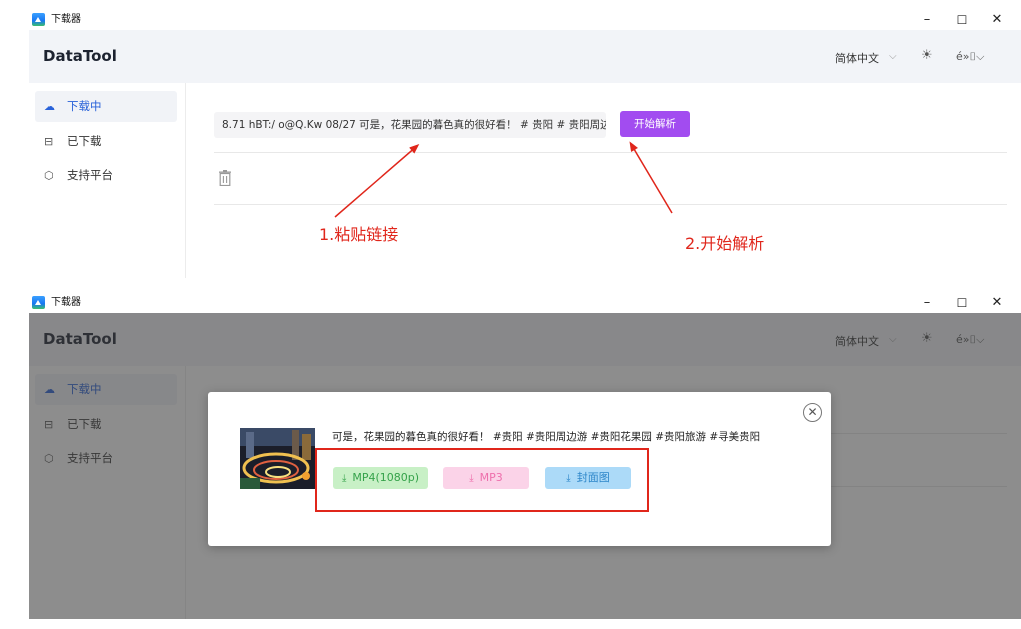 This screenshot has height=629, width=1021. I want to click on arrow-to-parse-button, so click(651, 177).